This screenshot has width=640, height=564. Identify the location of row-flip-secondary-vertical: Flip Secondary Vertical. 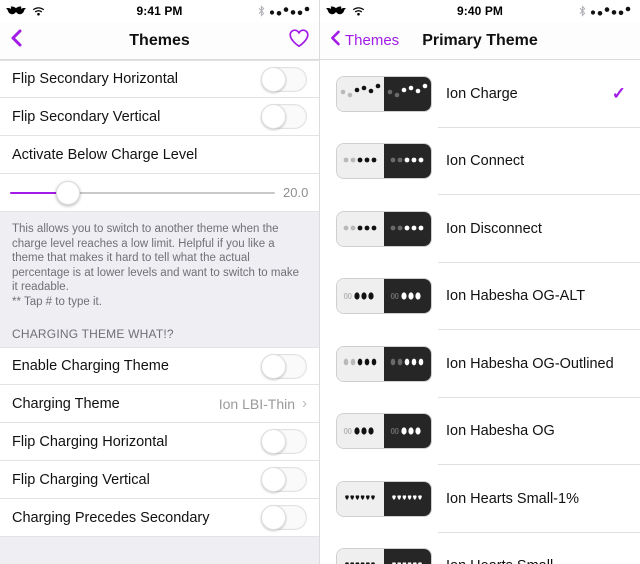
(159, 117).